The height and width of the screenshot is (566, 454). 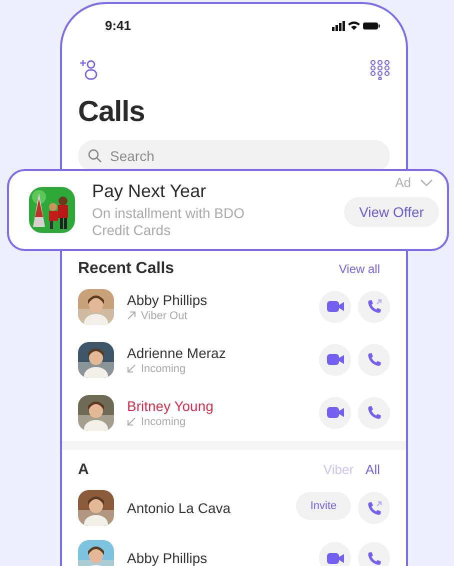 What do you see at coordinates (112, 112) in the screenshot?
I see `page-title: Calls` at bounding box center [112, 112].